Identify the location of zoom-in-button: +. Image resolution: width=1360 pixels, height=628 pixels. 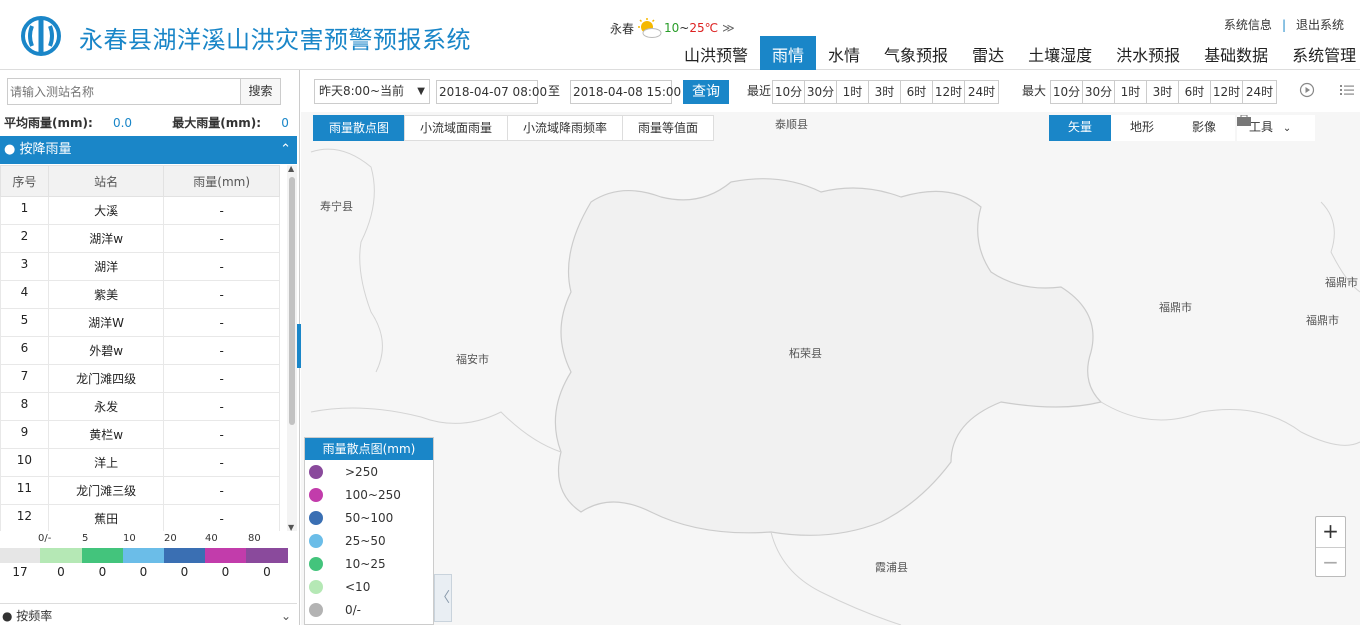
(1330, 532).